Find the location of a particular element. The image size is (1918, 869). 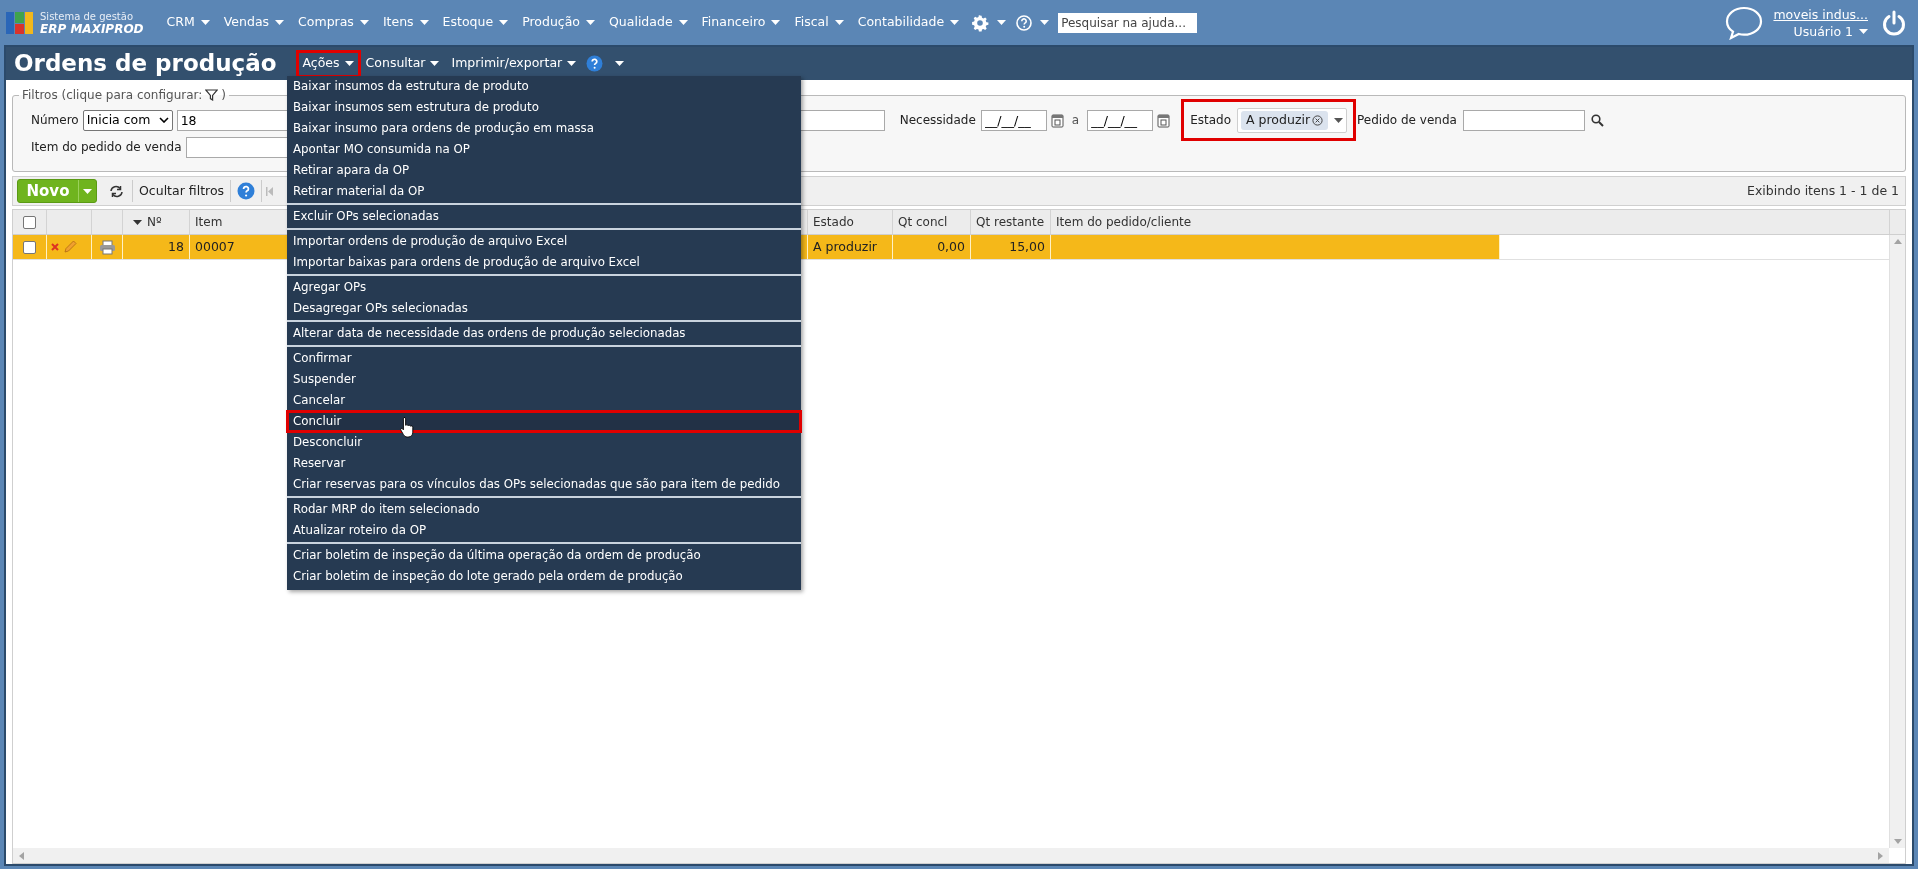

column-header: Item do pedido/cliente is located at coordinates (1470, 222).